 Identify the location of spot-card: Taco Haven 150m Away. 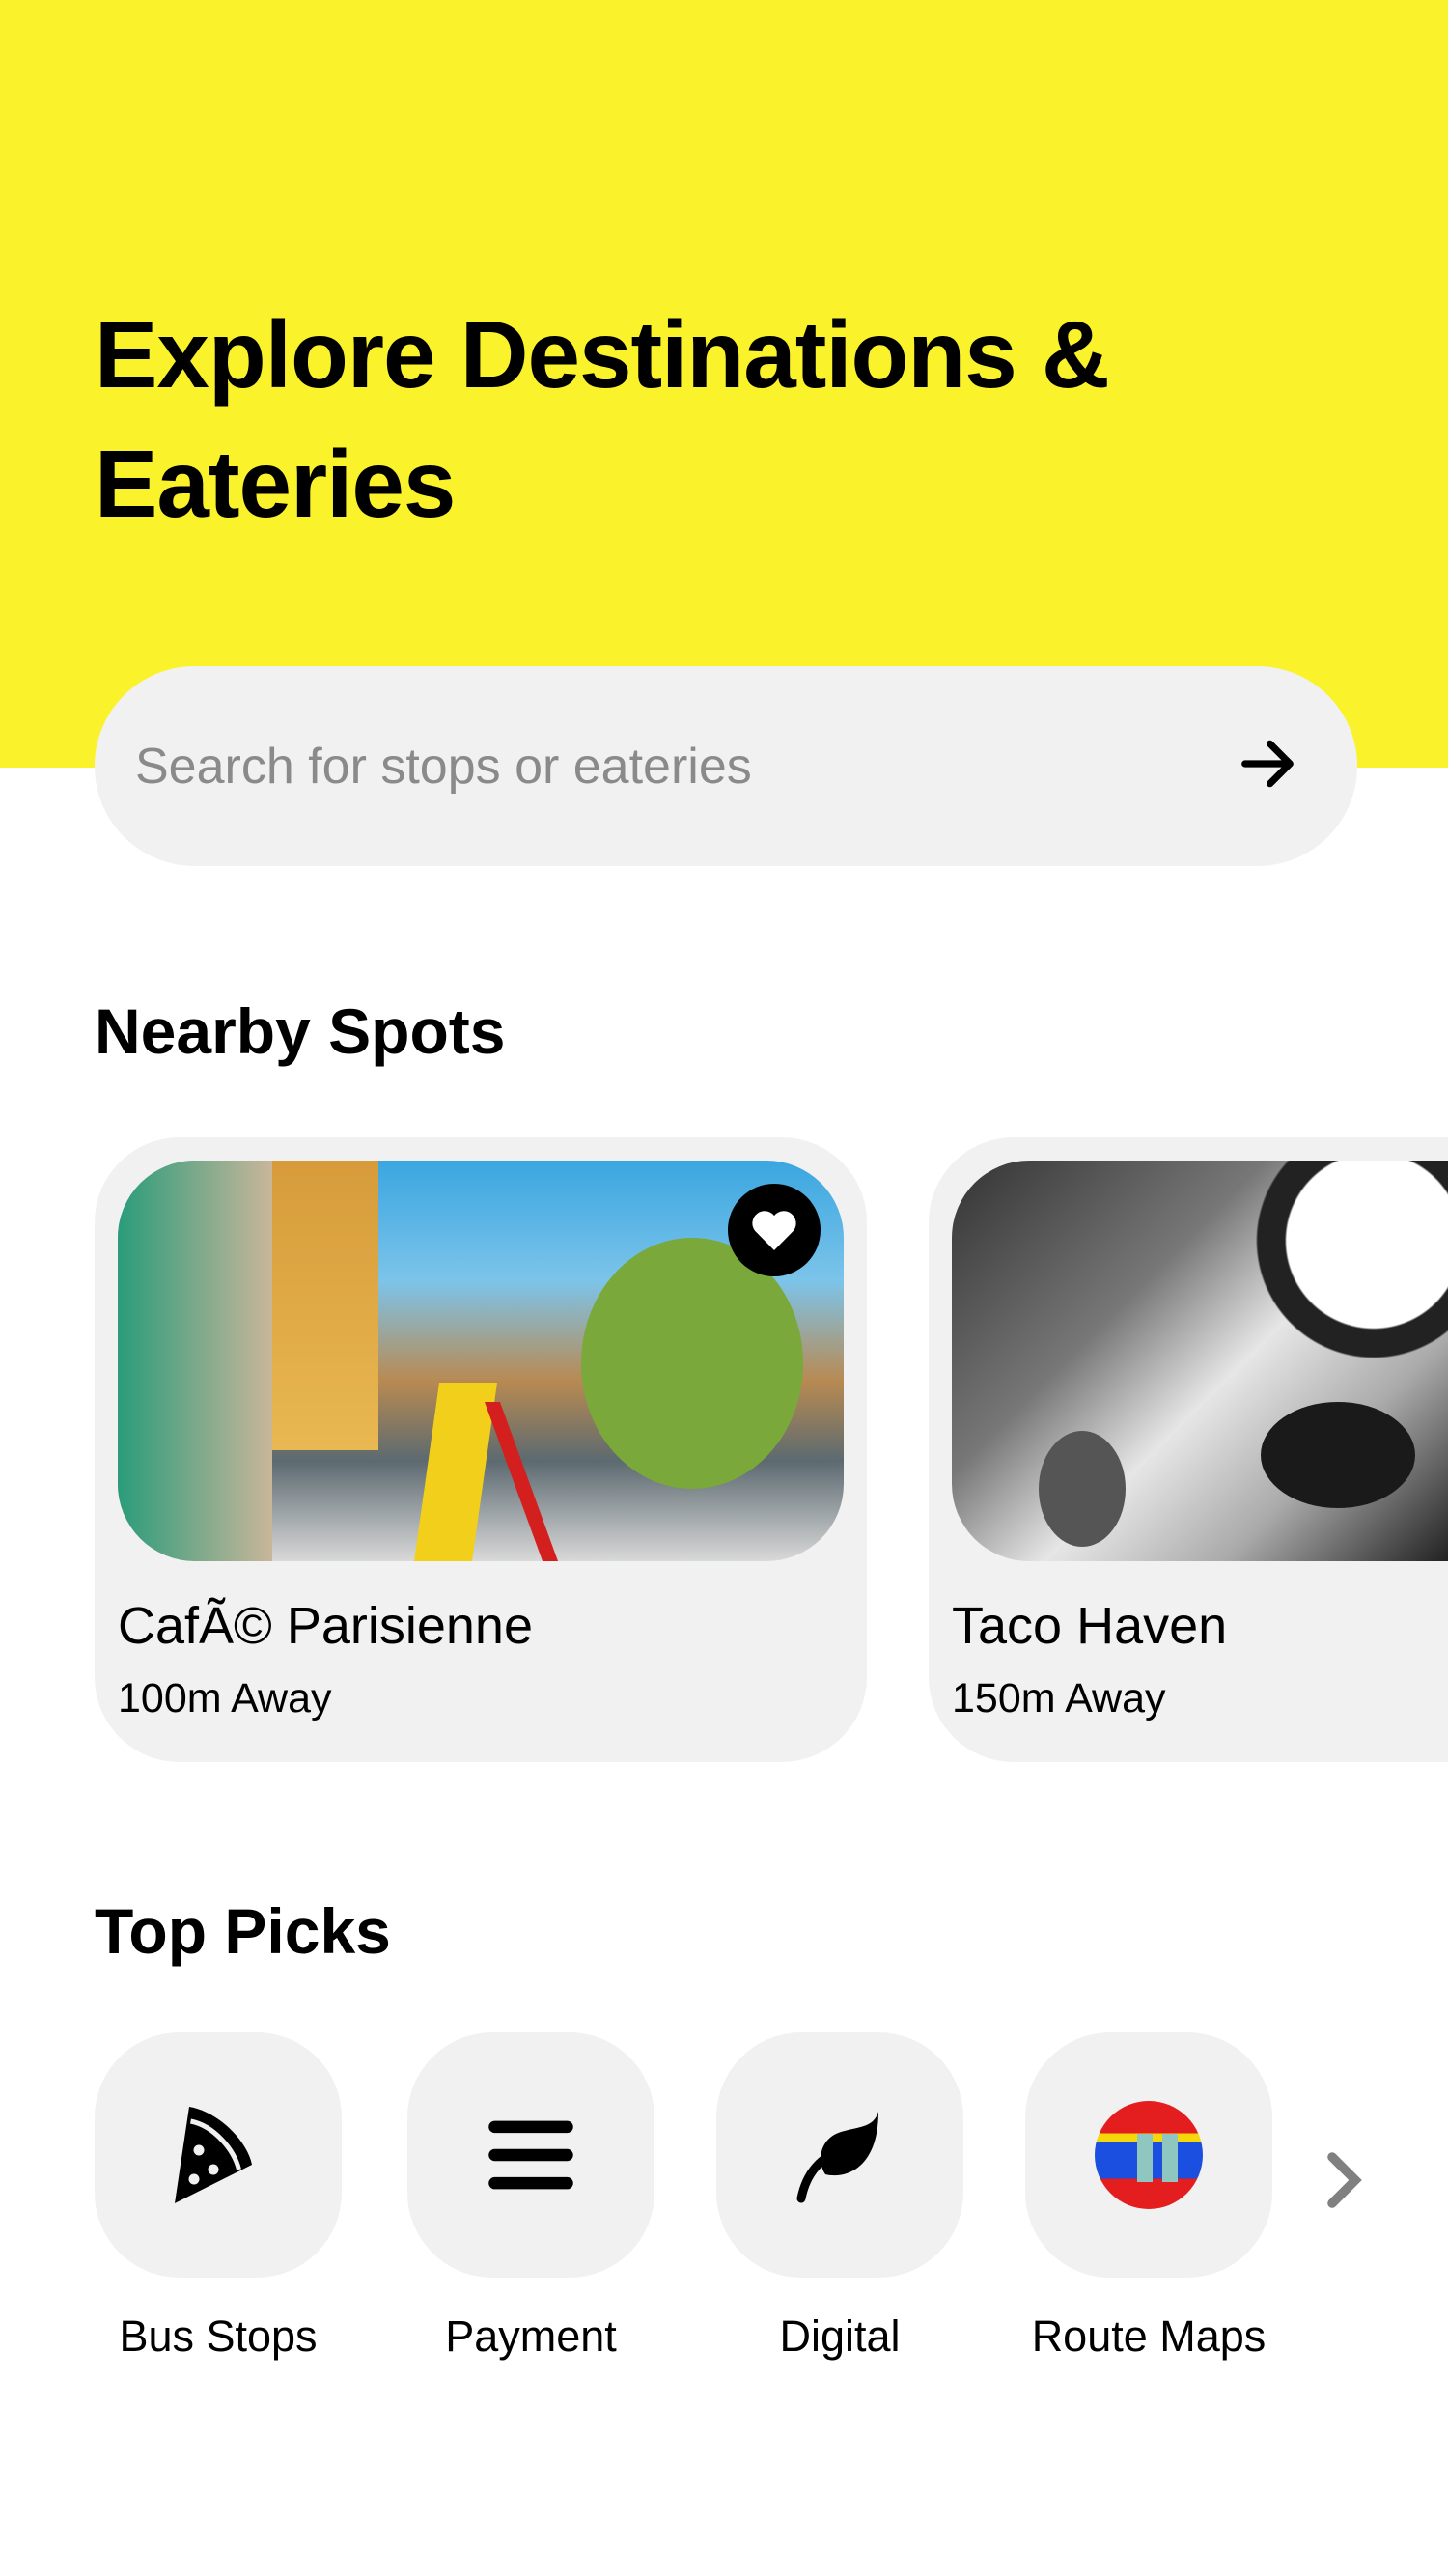
(1189, 1450).